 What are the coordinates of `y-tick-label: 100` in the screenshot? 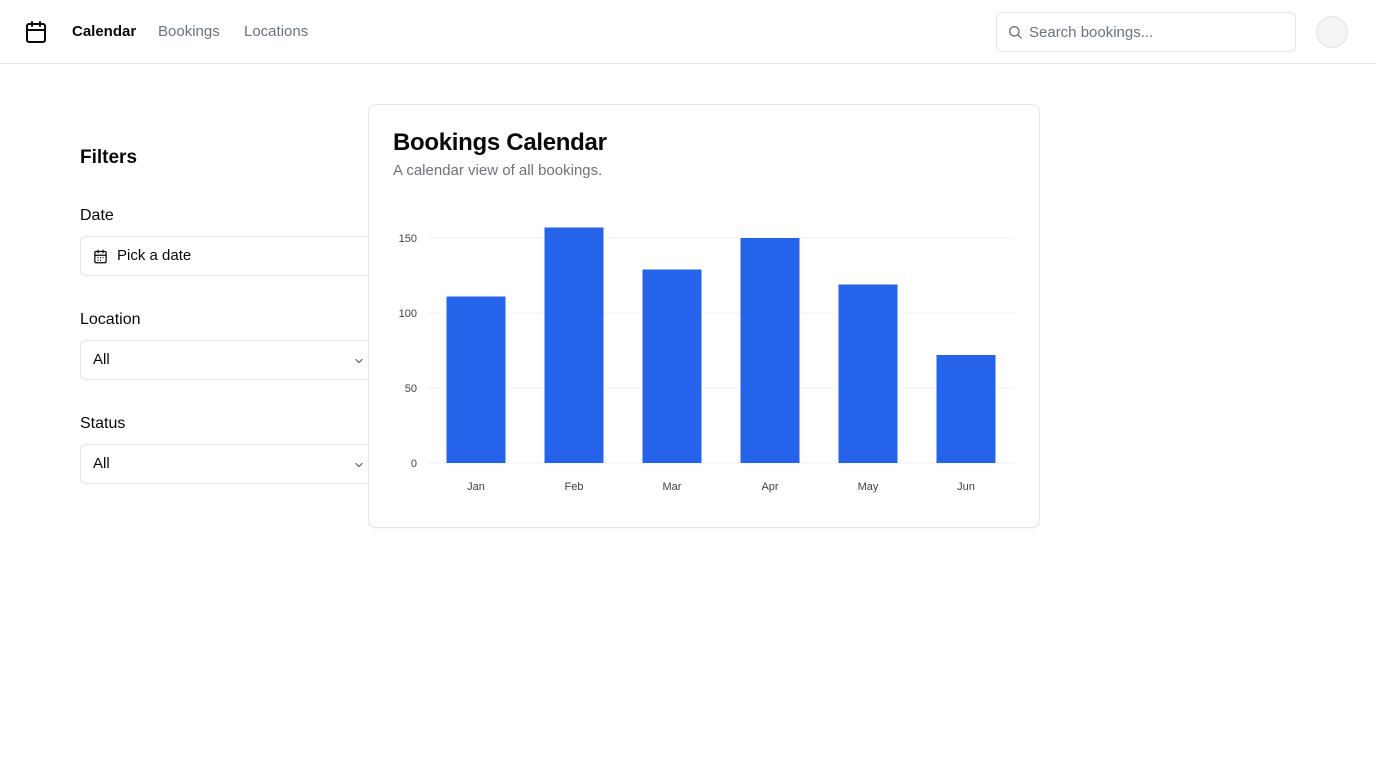 It's located at (408, 314).